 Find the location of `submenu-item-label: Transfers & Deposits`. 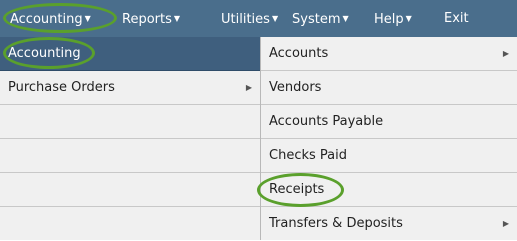

submenu-item-label: Transfers & Deposits is located at coordinates (336, 223).